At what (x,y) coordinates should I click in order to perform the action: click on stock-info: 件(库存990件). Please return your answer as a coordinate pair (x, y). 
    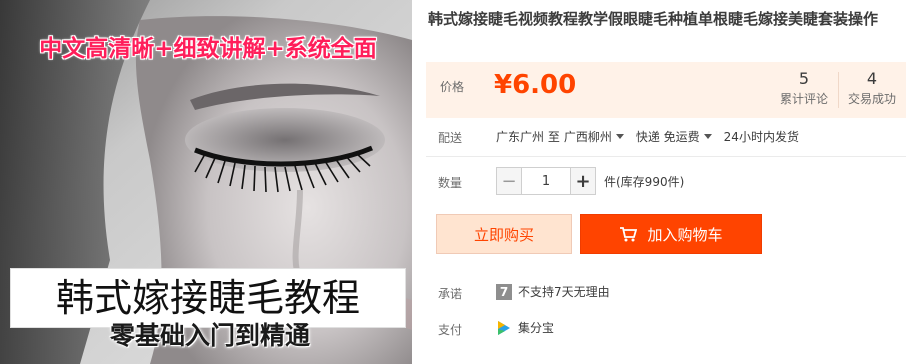
    Looking at the image, I should click on (644, 181).